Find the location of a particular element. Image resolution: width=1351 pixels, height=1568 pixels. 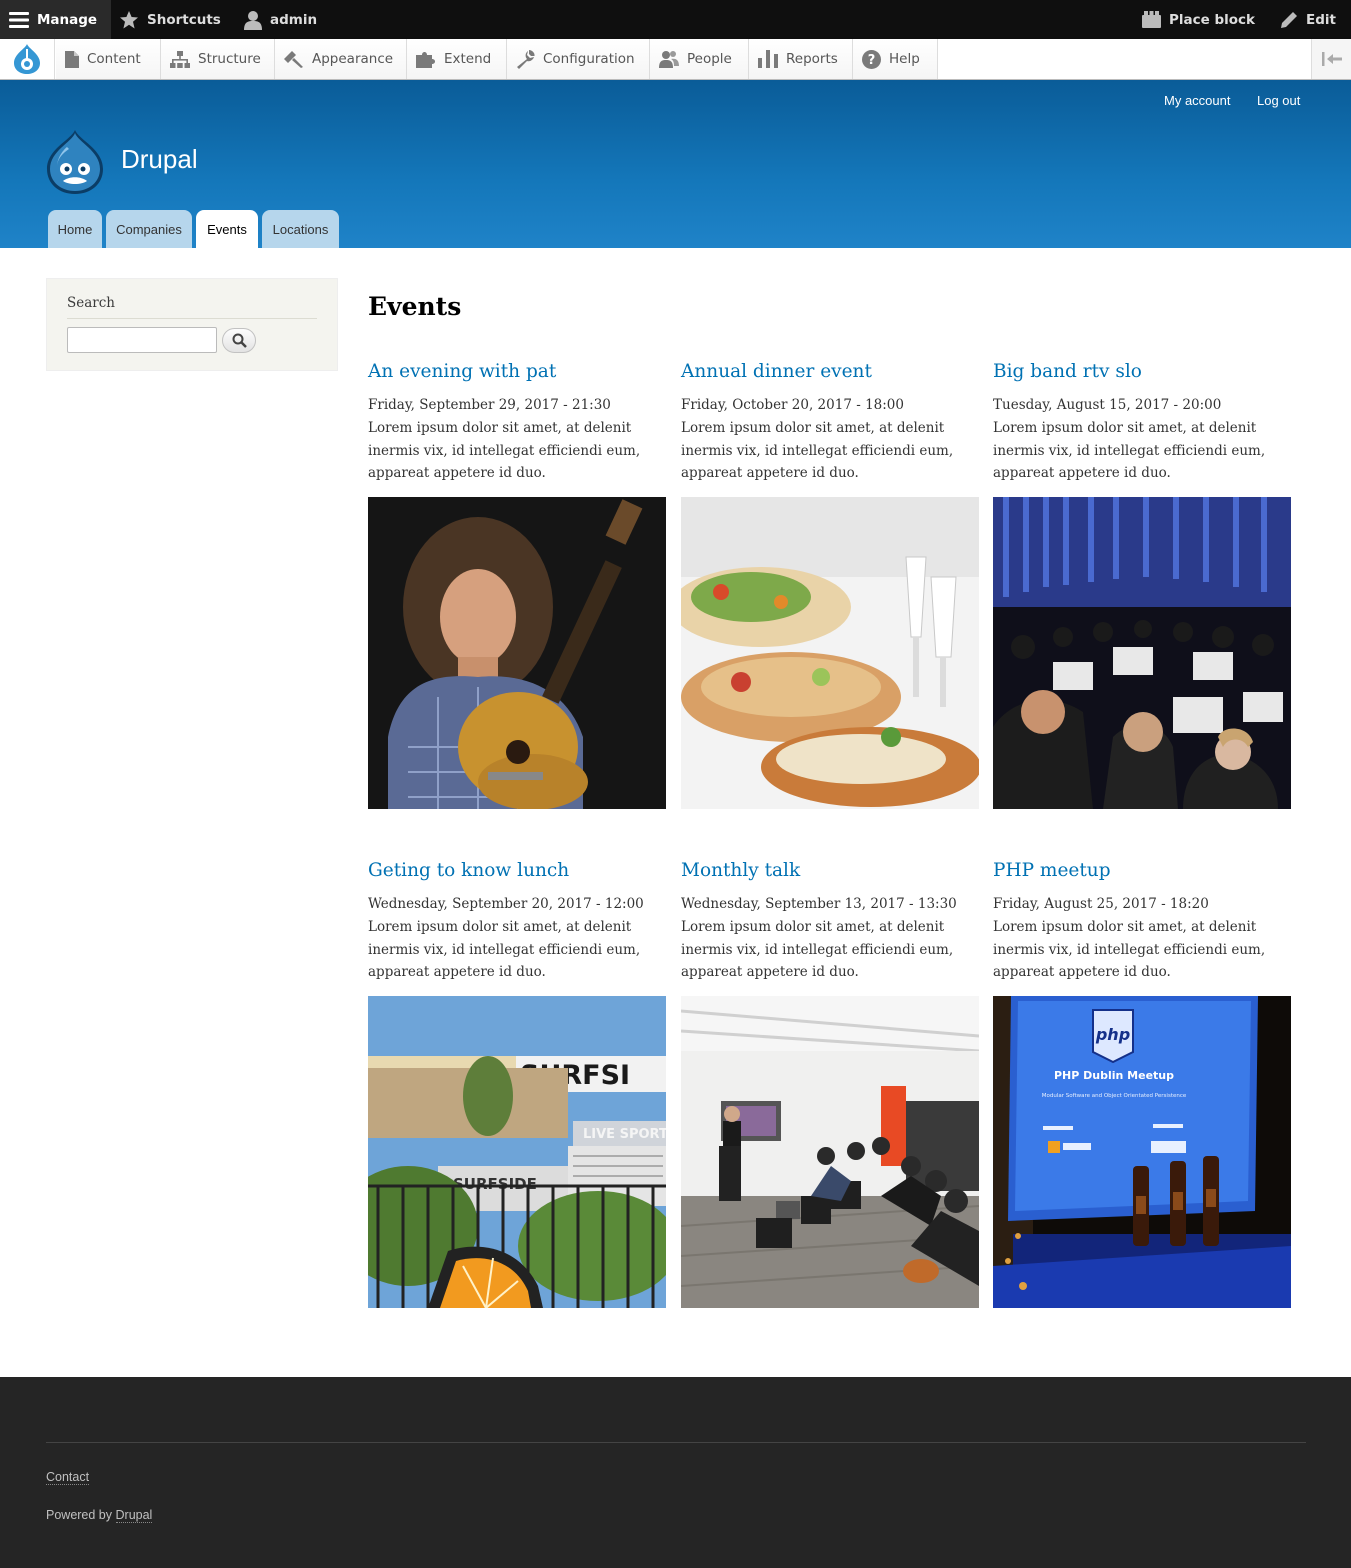

footer-divider is located at coordinates (676, 1442).